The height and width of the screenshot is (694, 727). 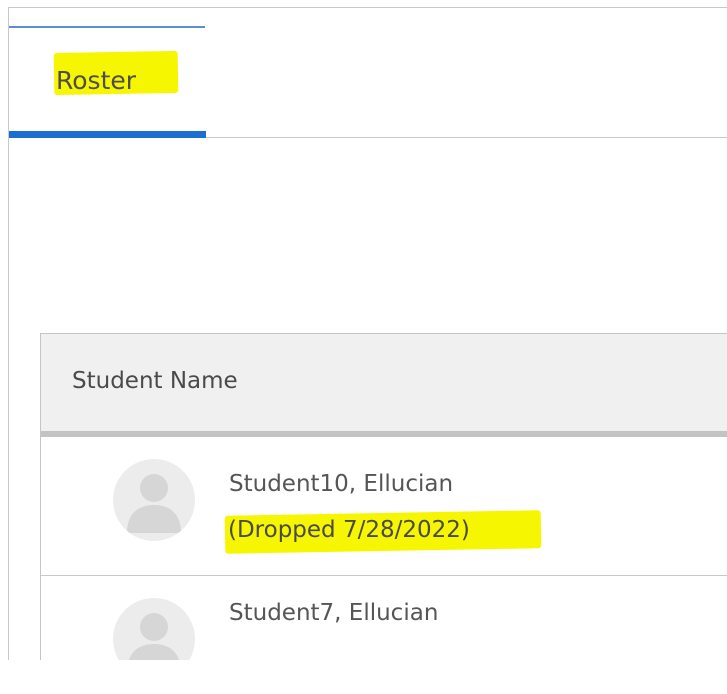 What do you see at coordinates (466, 137) in the screenshot?
I see `tab-strip-divider` at bounding box center [466, 137].